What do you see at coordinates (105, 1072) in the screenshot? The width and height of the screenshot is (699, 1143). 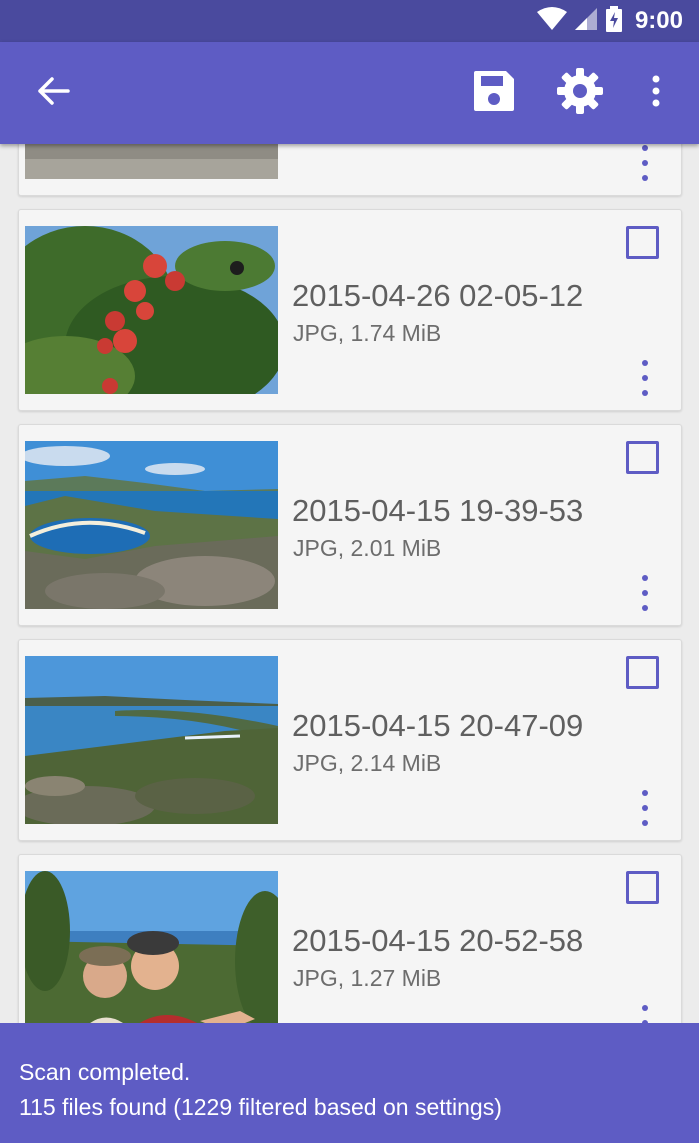 I see `scan-status-text: Scan completed.` at bounding box center [105, 1072].